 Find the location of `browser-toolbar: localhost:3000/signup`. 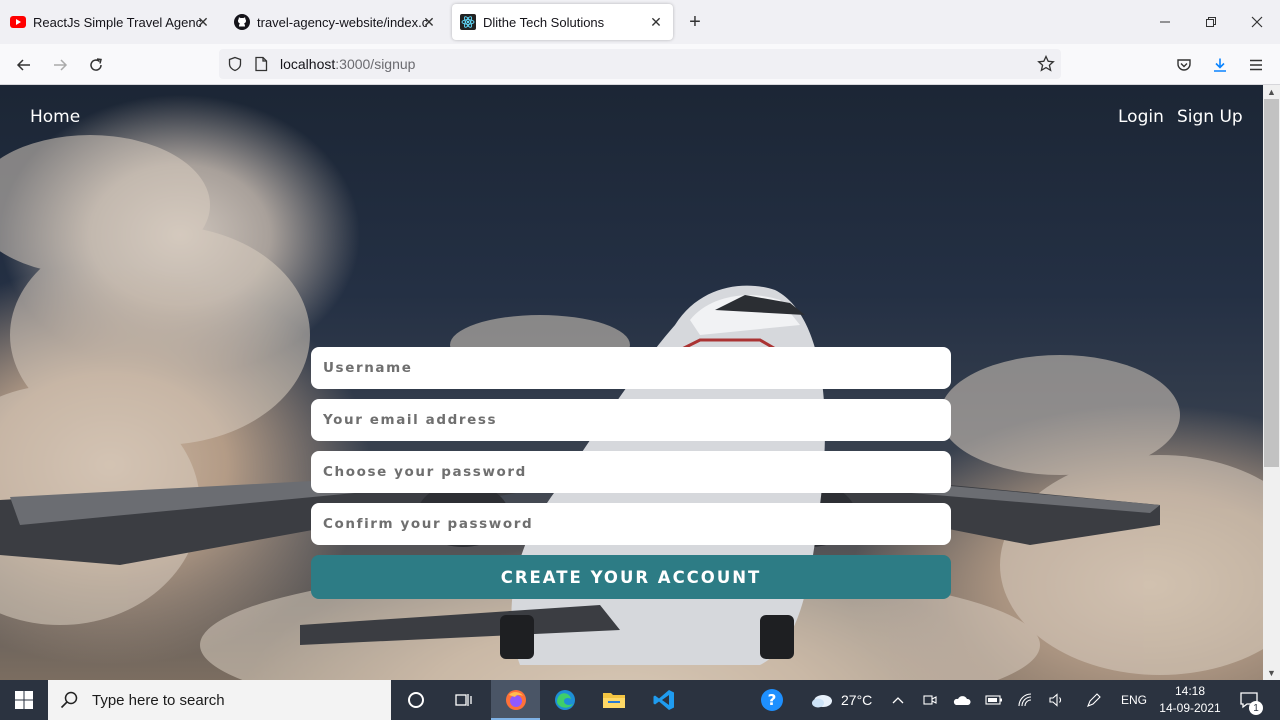

browser-toolbar: localhost:3000/signup is located at coordinates (640, 64).